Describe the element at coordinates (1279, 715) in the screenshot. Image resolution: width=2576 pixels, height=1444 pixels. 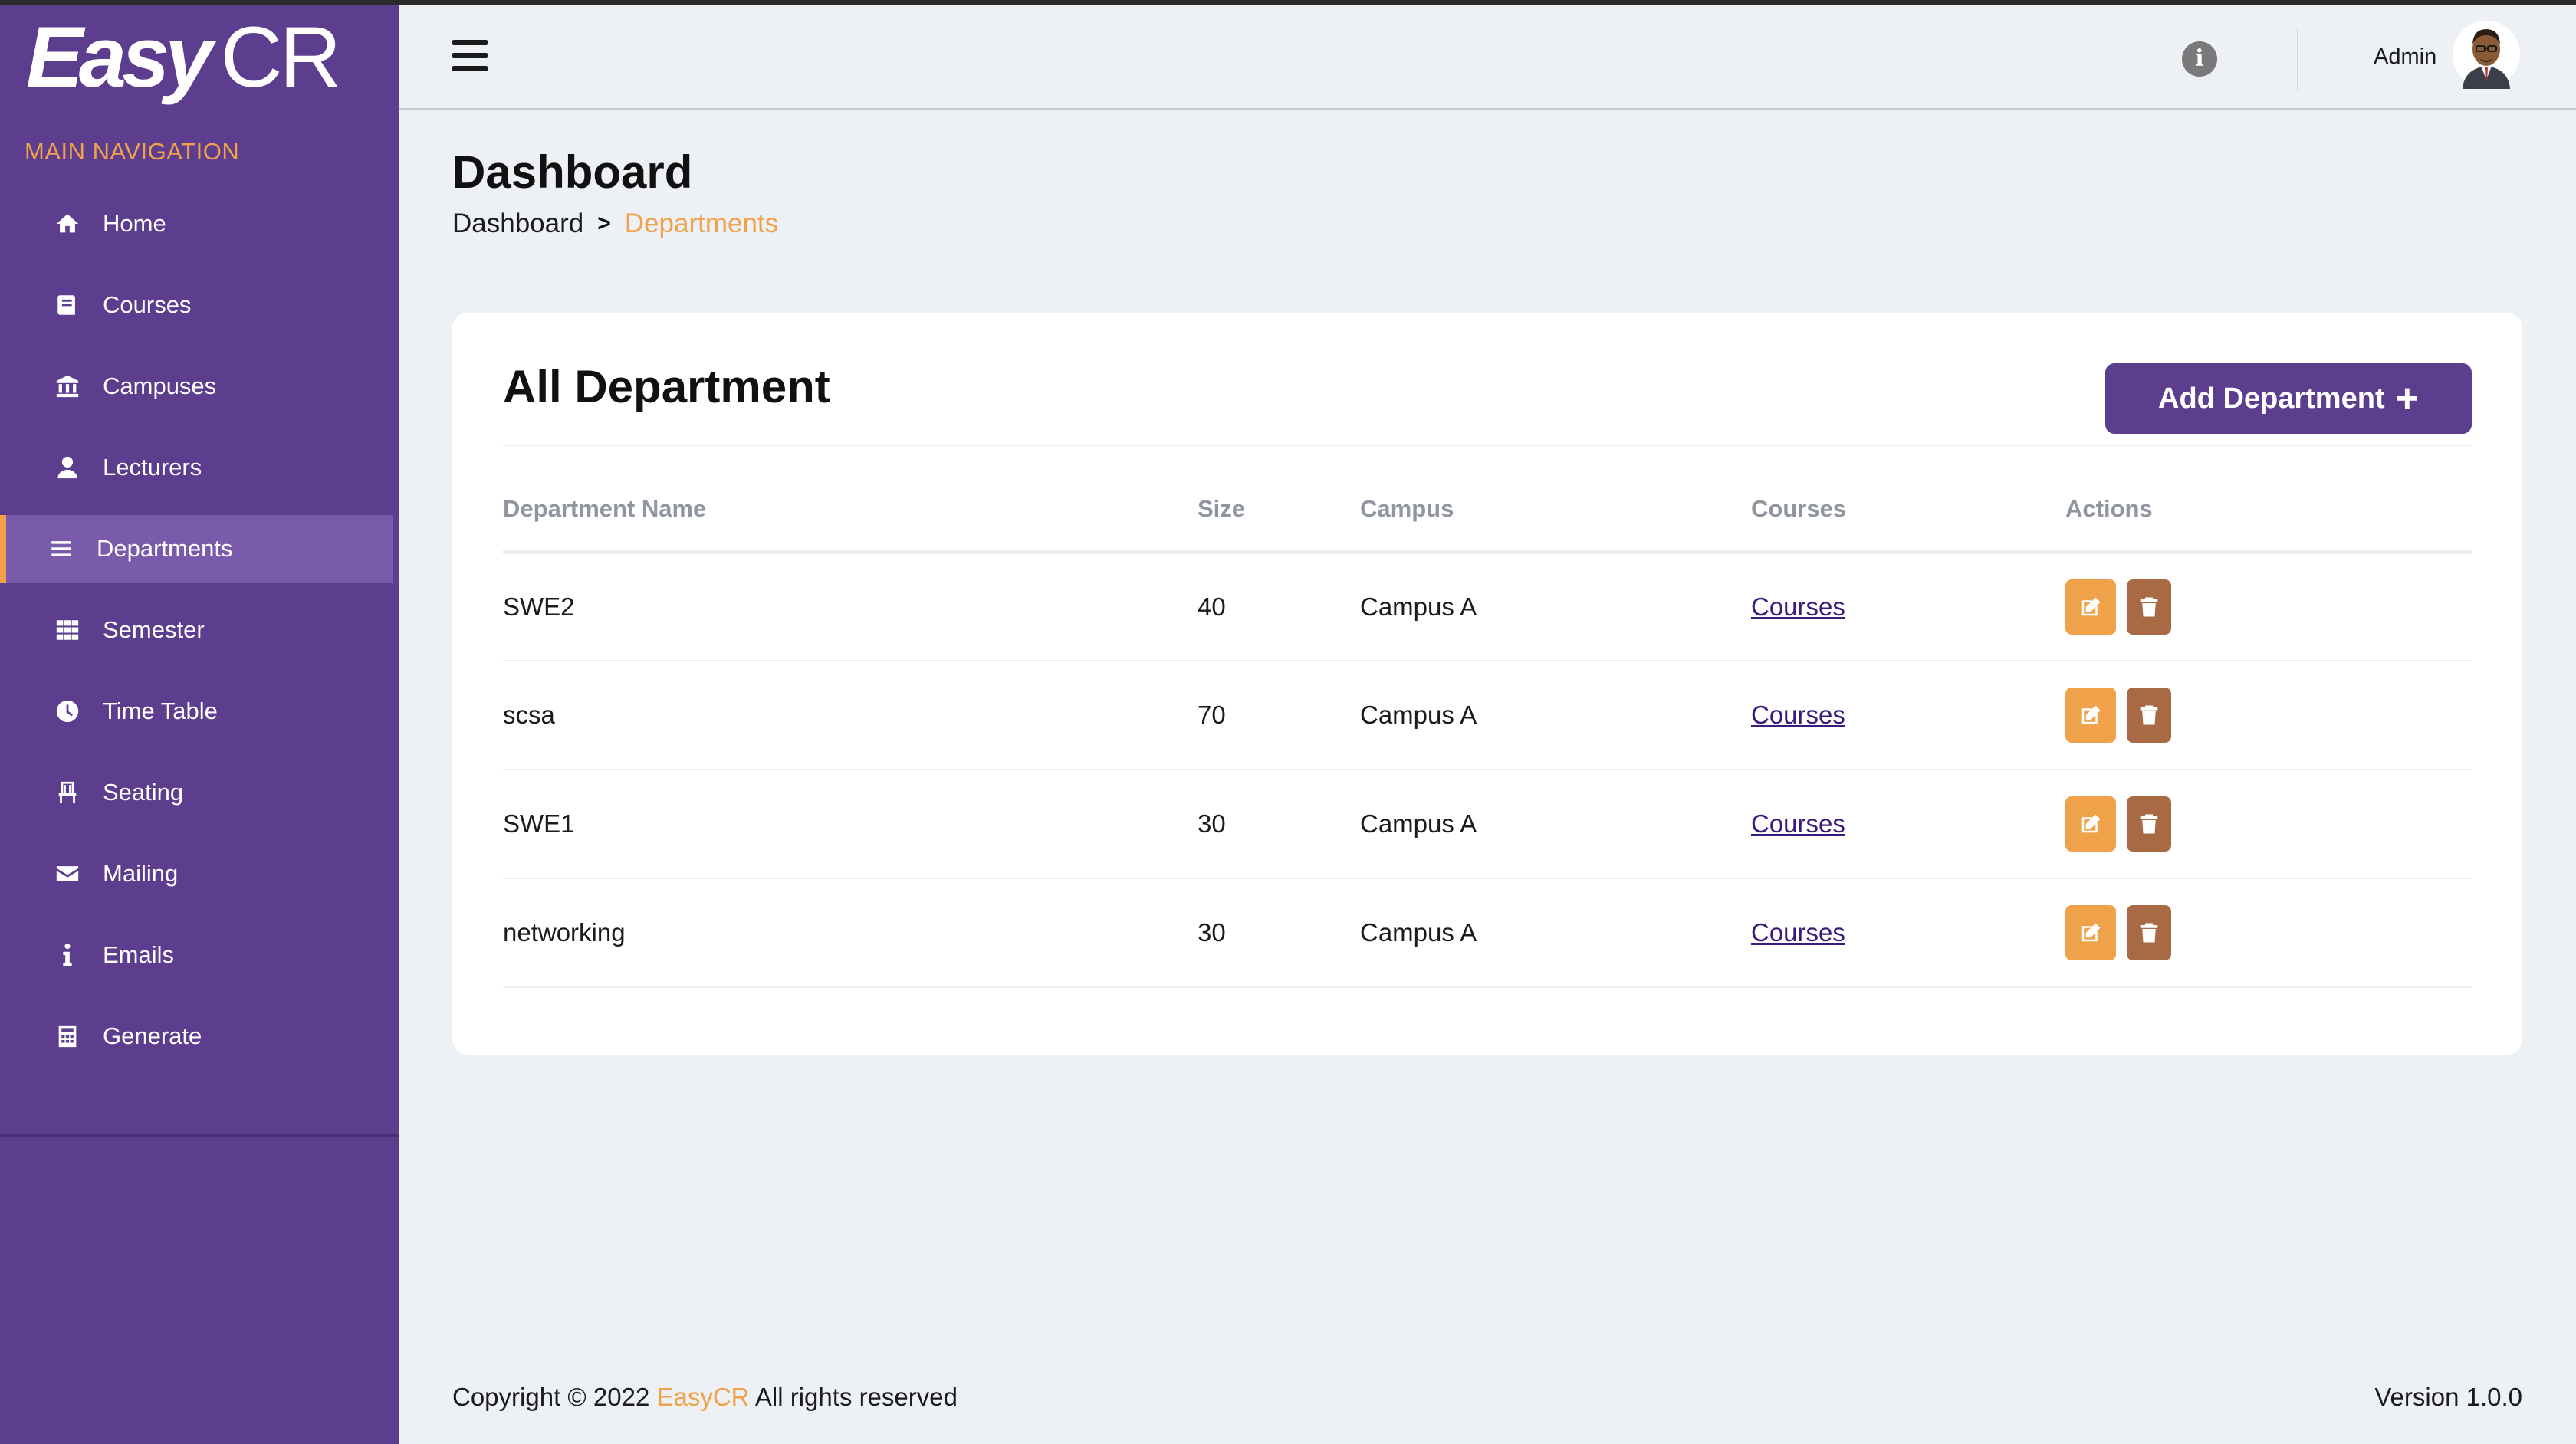
I see `department-size-cell: 70` at that location.